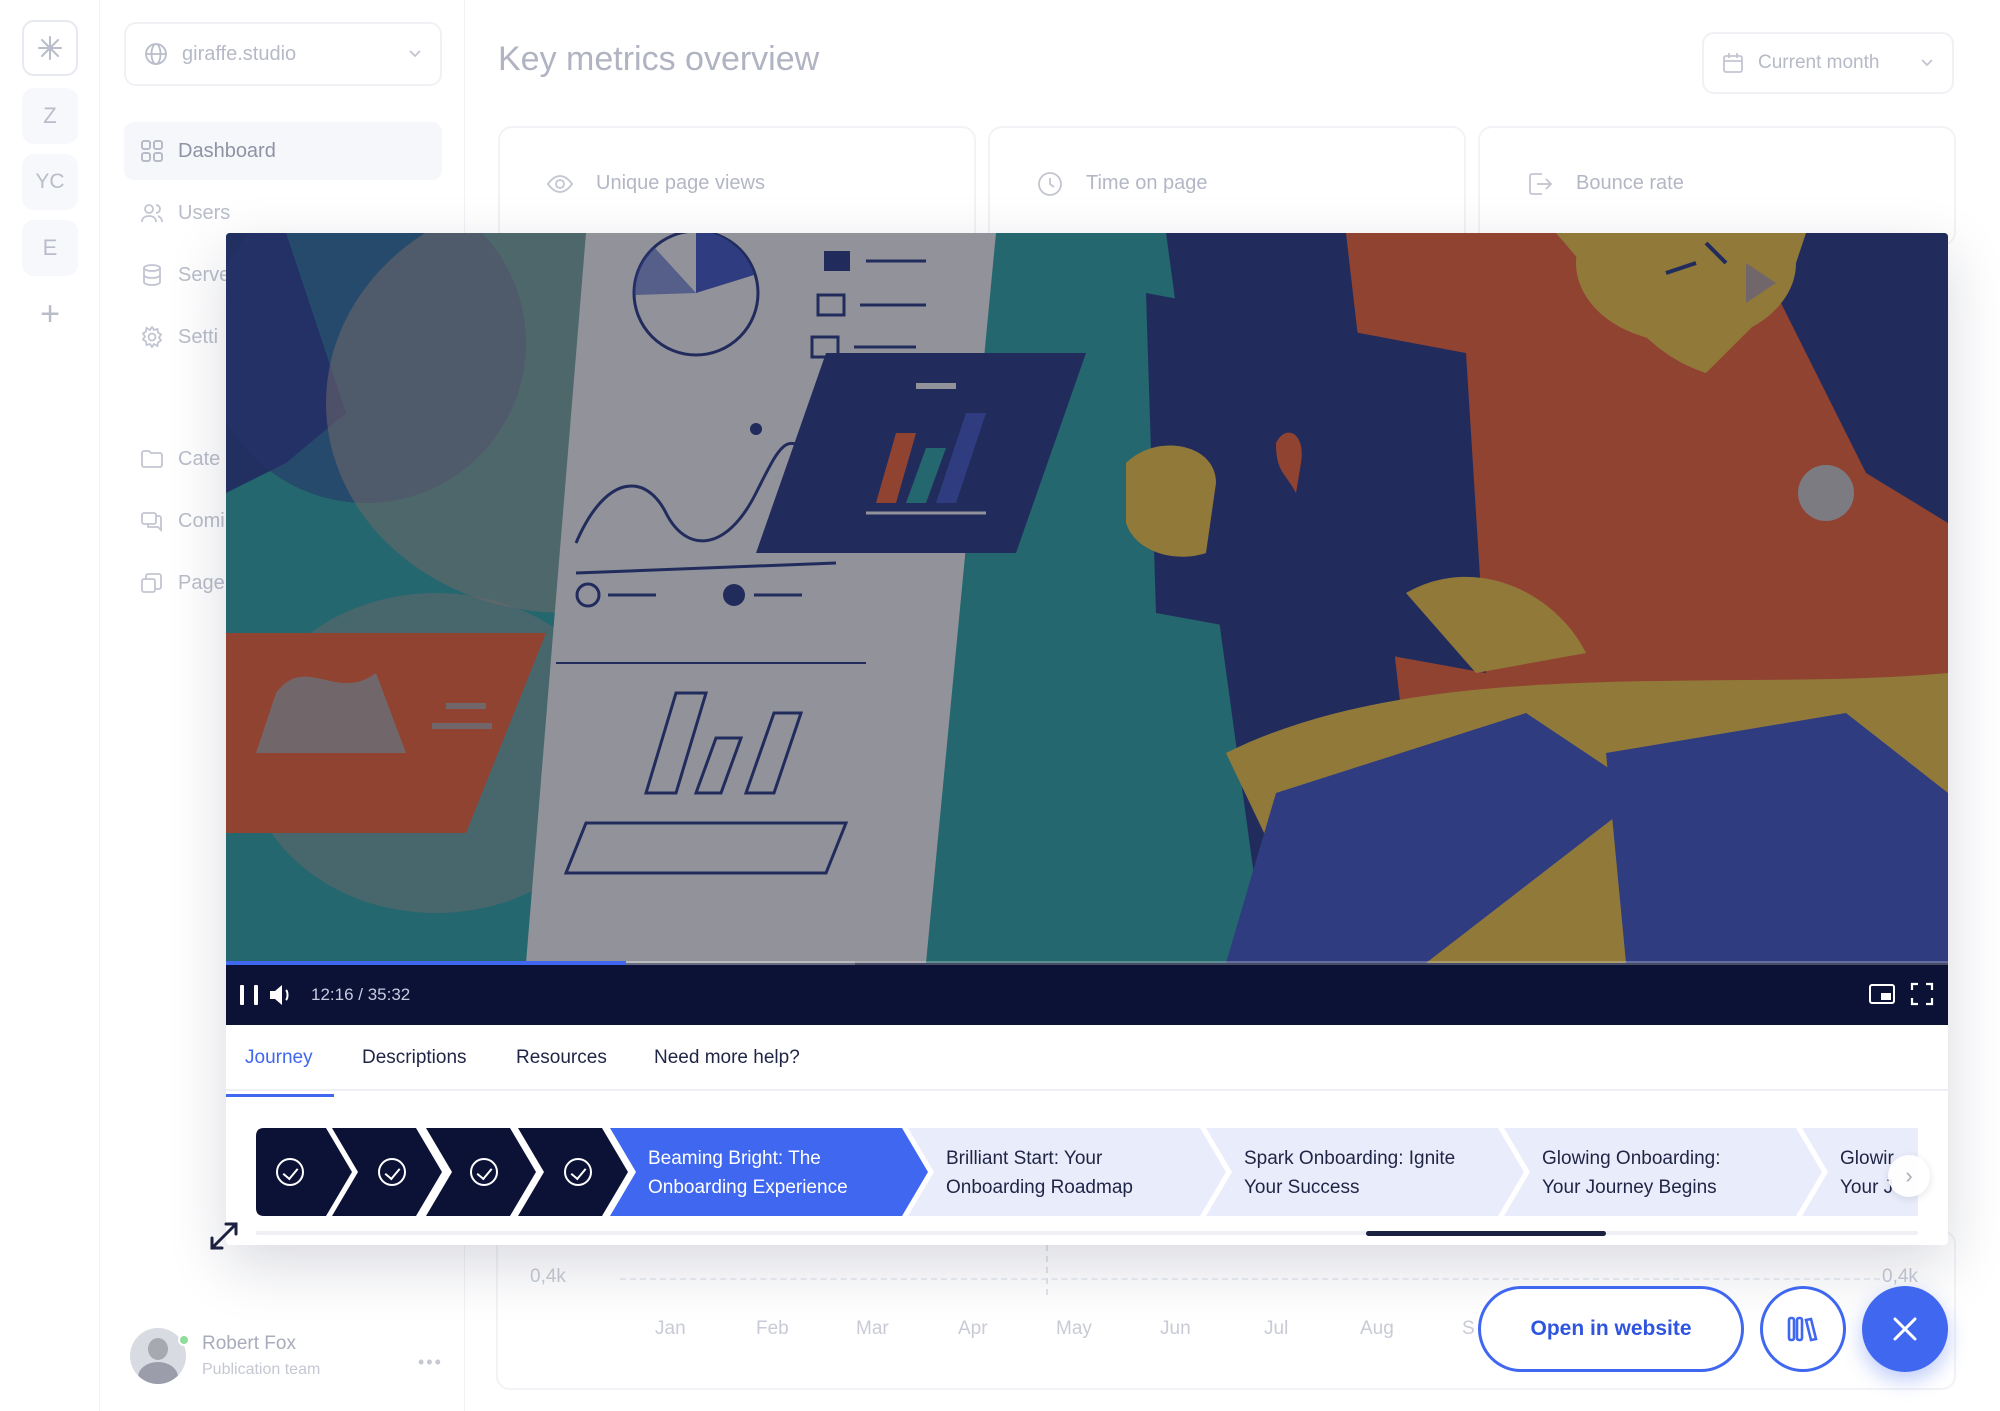  I want to click on journey-step-upcoming: Brilliant Start: Your Onboarding Roadmap, so click(1067, 1172).